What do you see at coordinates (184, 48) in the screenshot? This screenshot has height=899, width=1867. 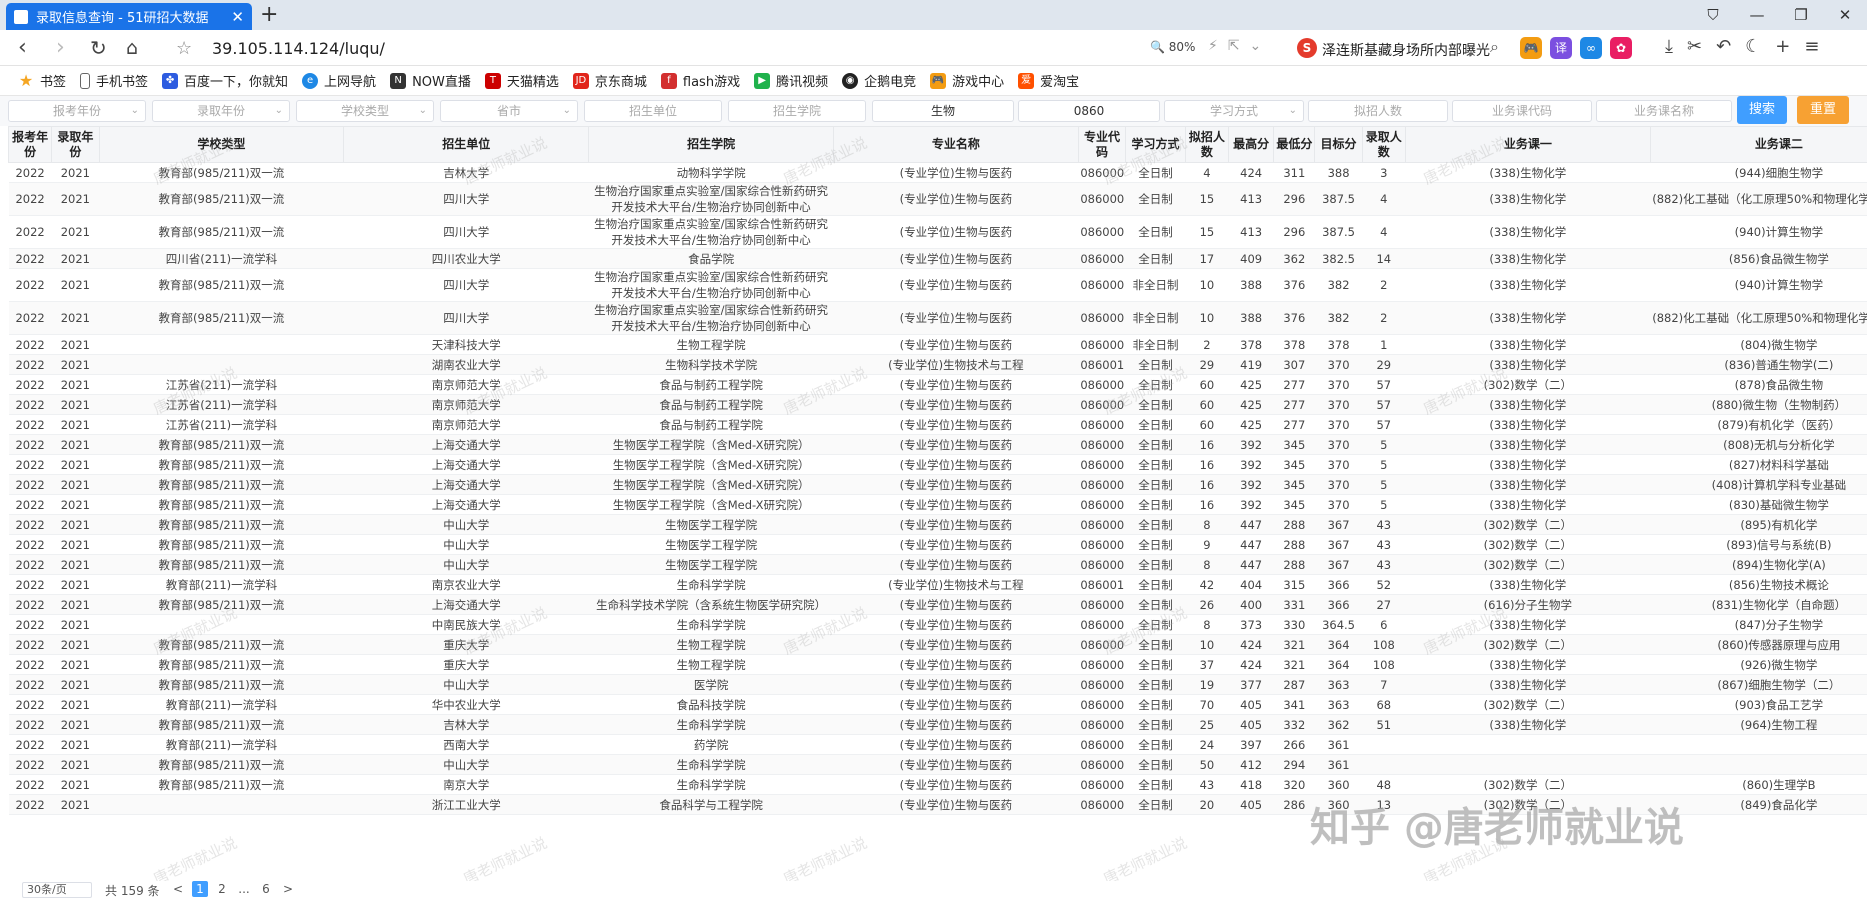 I see `bookmark-star-icon: ☆` at bounding box center [184, 48].